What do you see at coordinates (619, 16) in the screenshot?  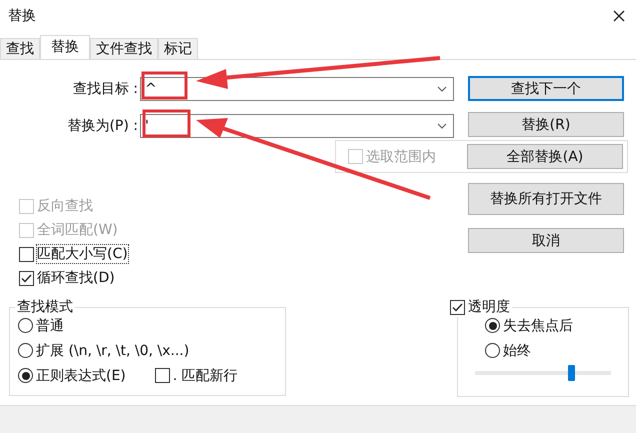 I see `close-icon` at bounding box center [619, 16].